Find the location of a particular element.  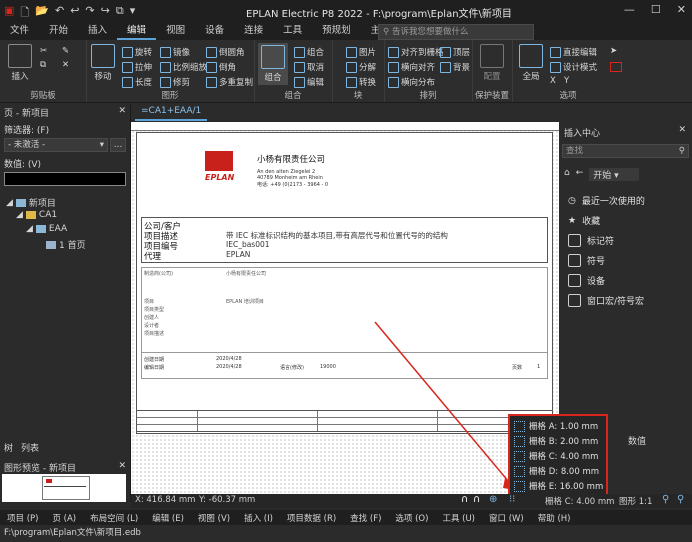

move-button: 移动 is located at coordinates (103, 63).